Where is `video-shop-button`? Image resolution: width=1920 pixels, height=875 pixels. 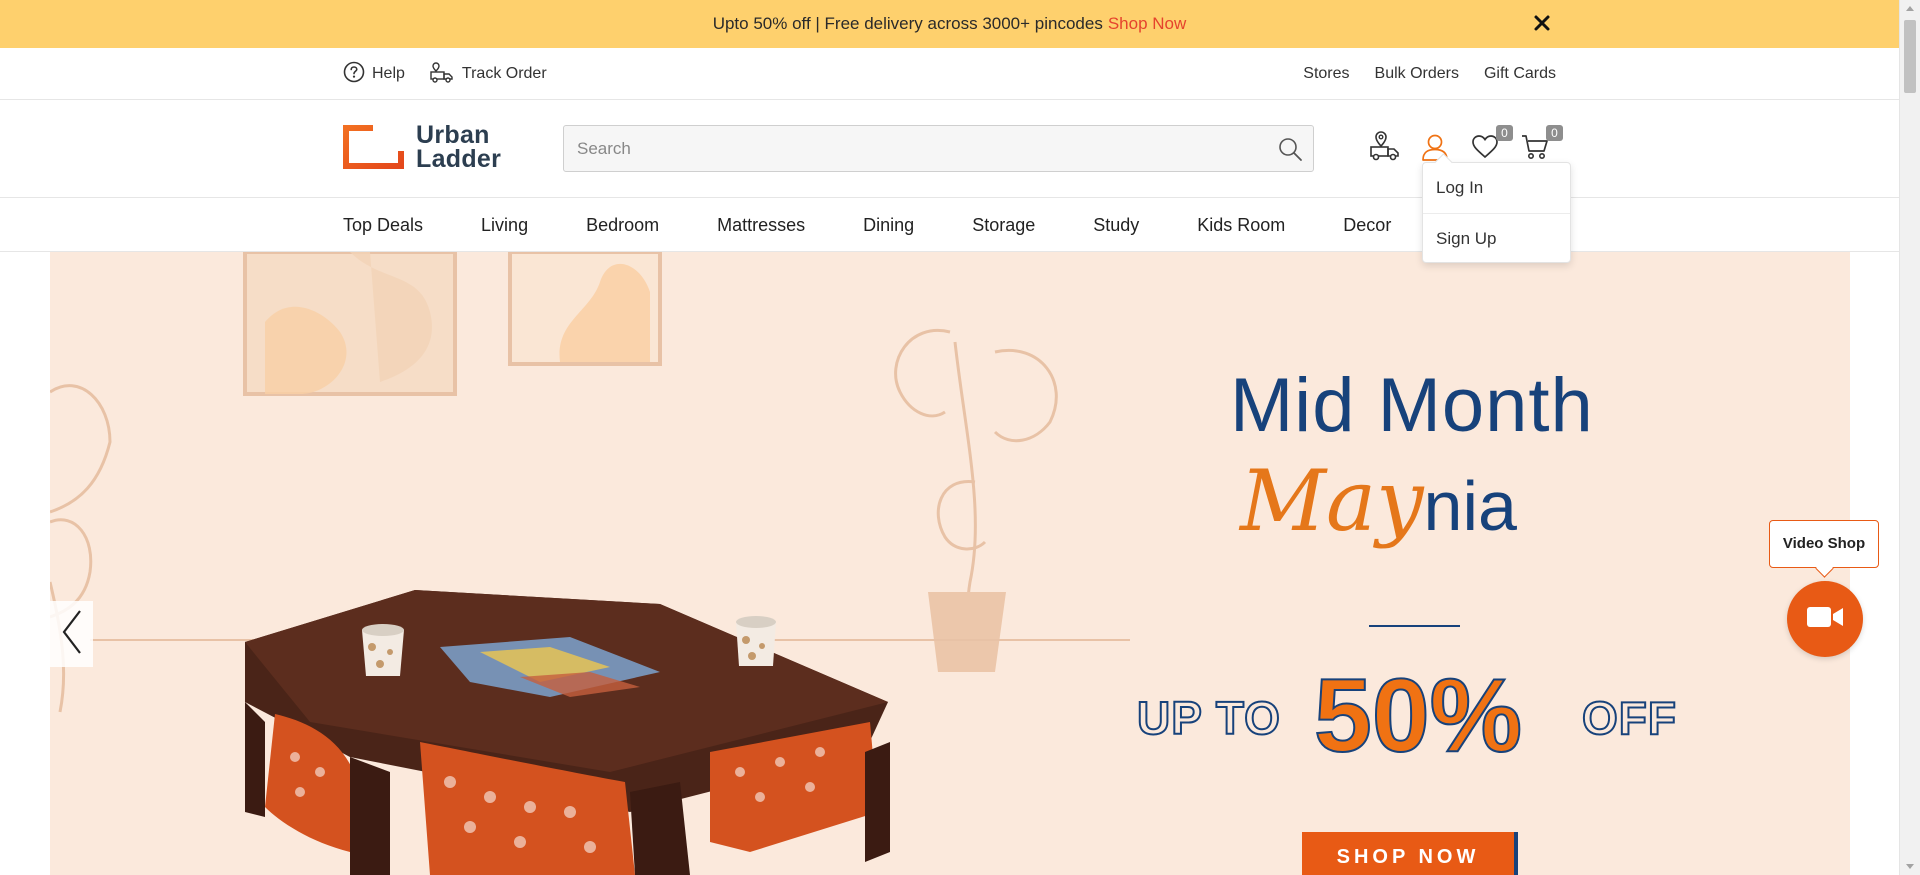 video-shop-button is located at coordinates (1825, 619).